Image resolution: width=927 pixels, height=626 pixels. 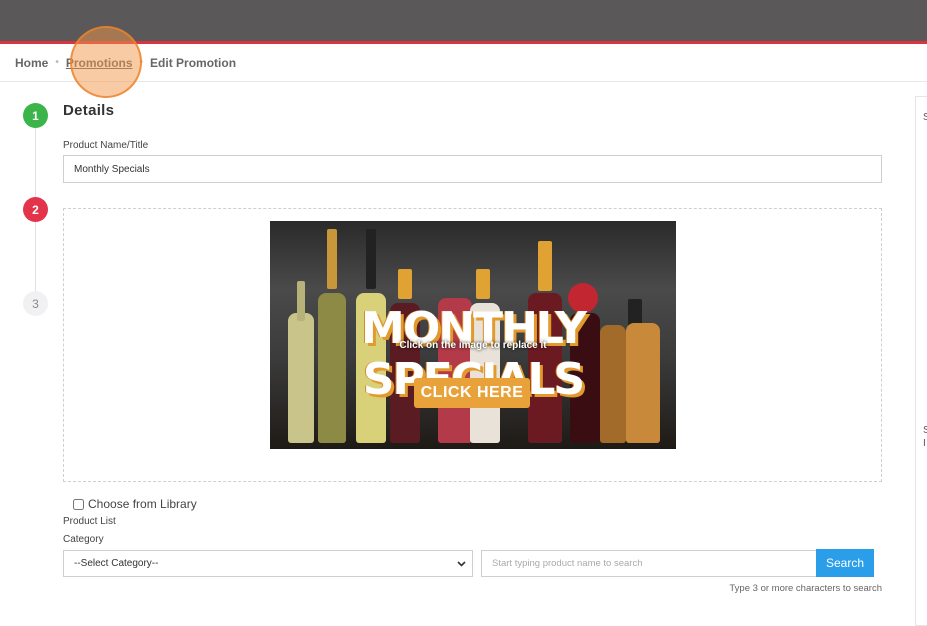 What do you see at coordinates (463, 20) in the screenshot?
I see `top-navigation-bar` at bounding box center [463, 20].